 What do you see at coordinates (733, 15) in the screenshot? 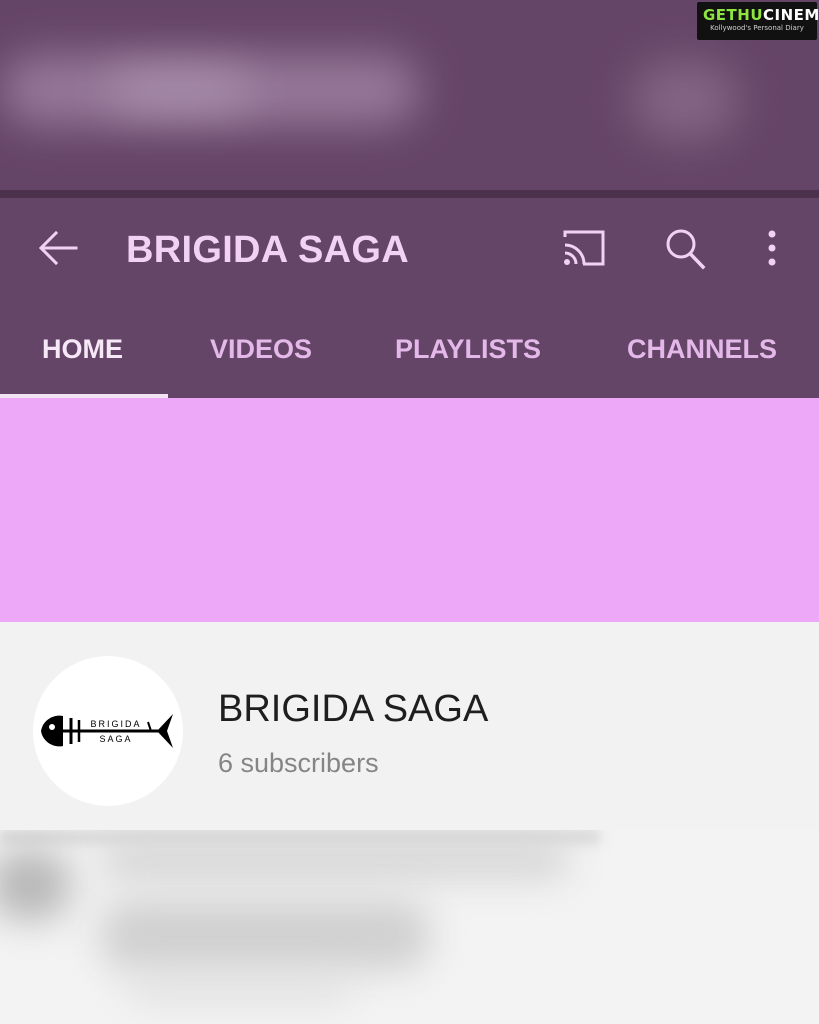
I see `watermark-brand-part1: GETHU` at bounding box center [733, 15].